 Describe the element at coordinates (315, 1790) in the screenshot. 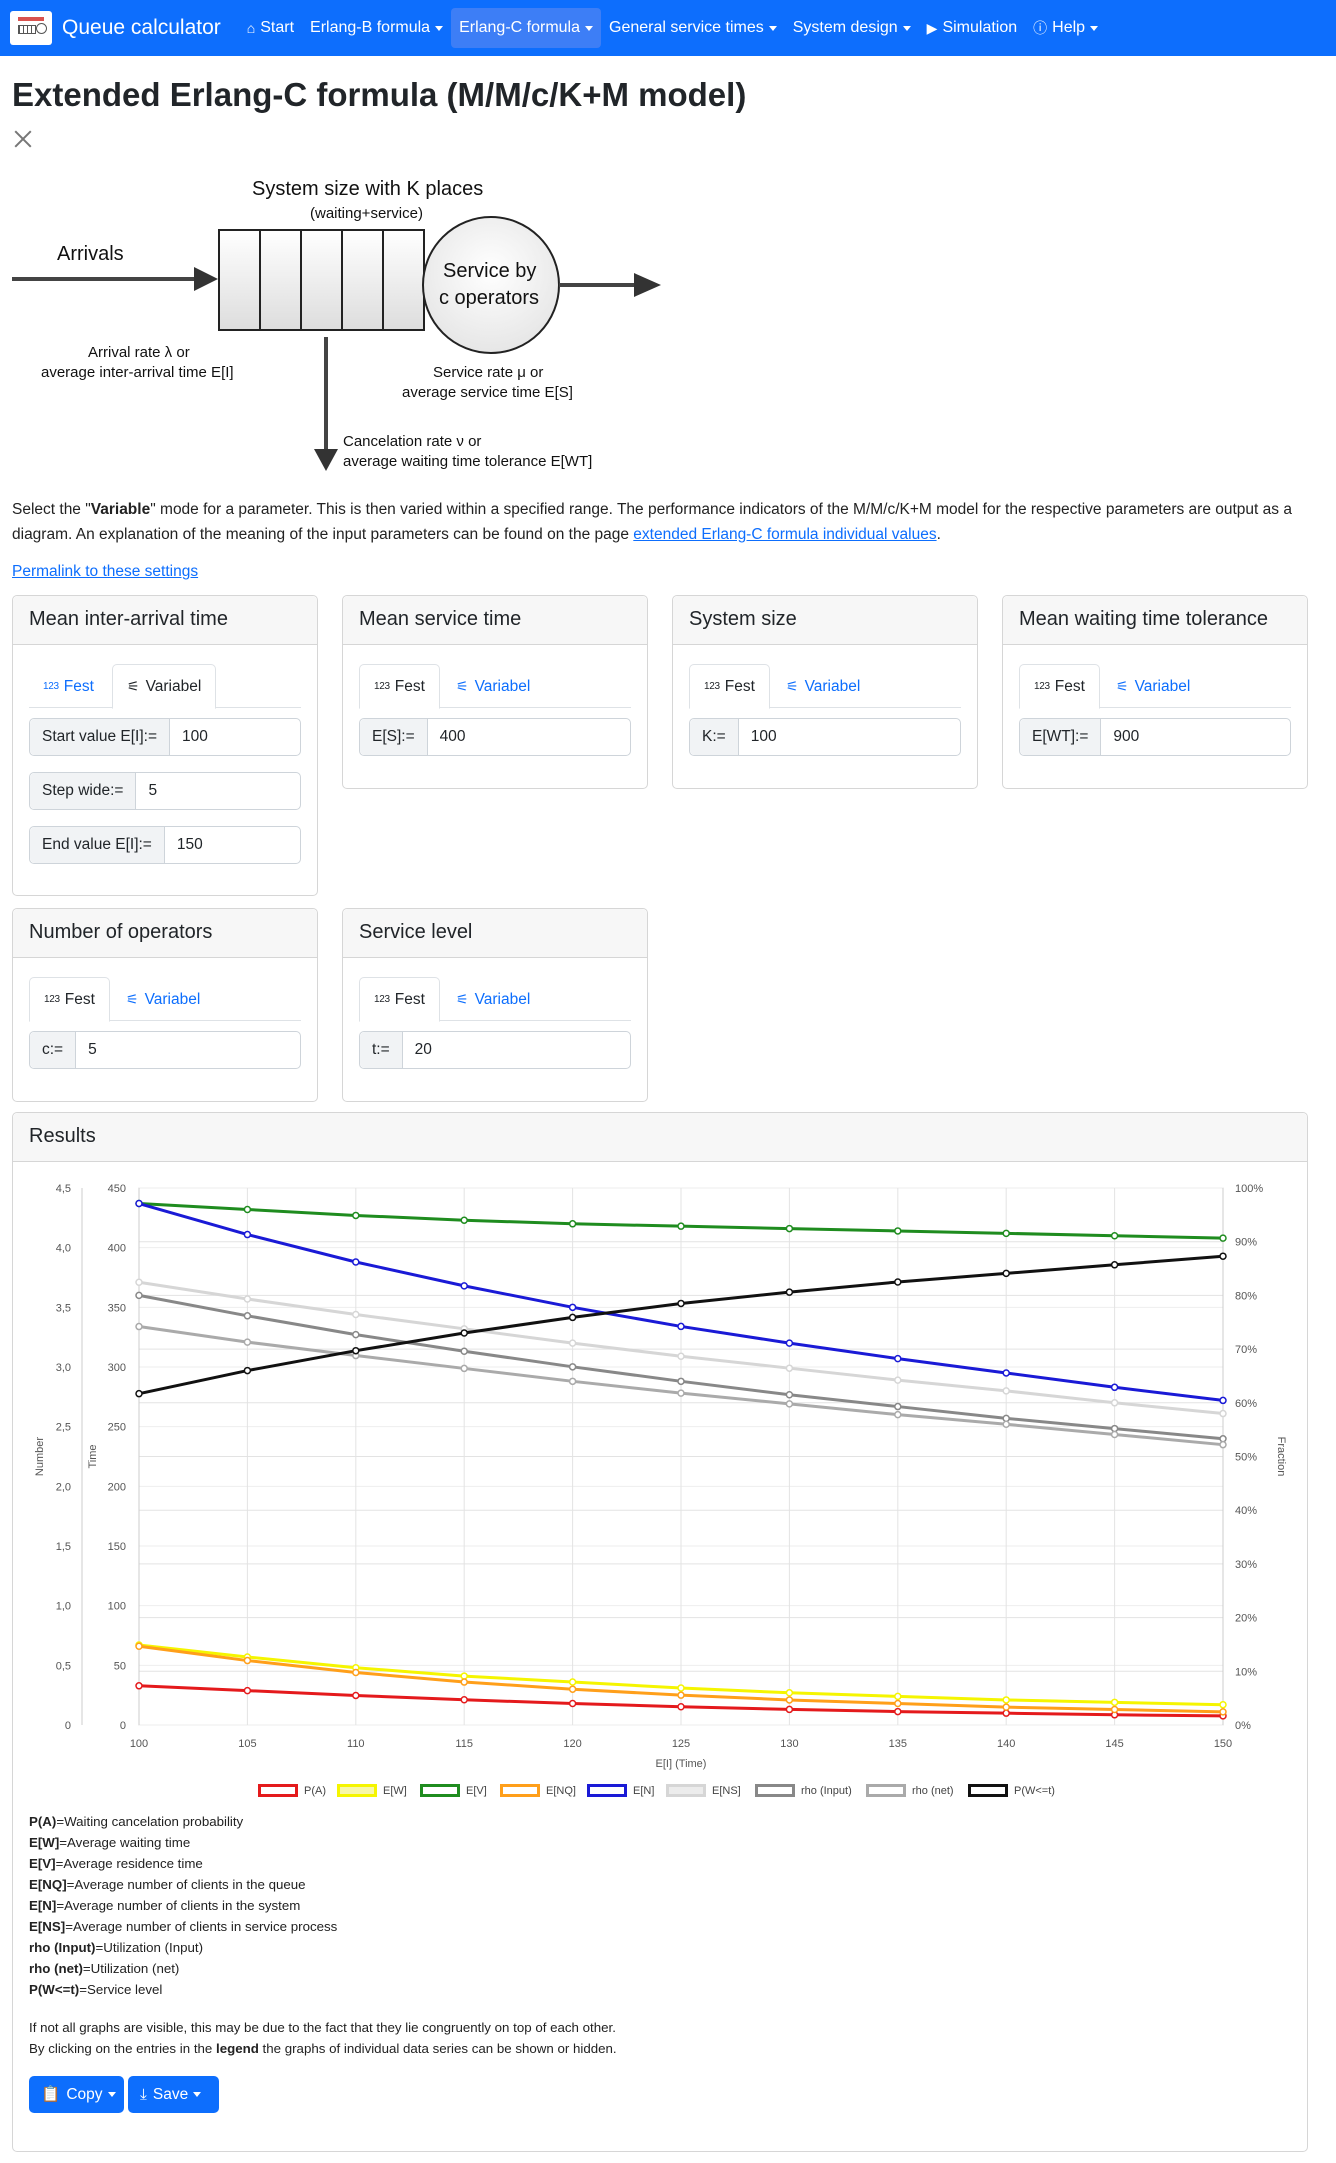

I see `legend-label: P(A)` at that location.